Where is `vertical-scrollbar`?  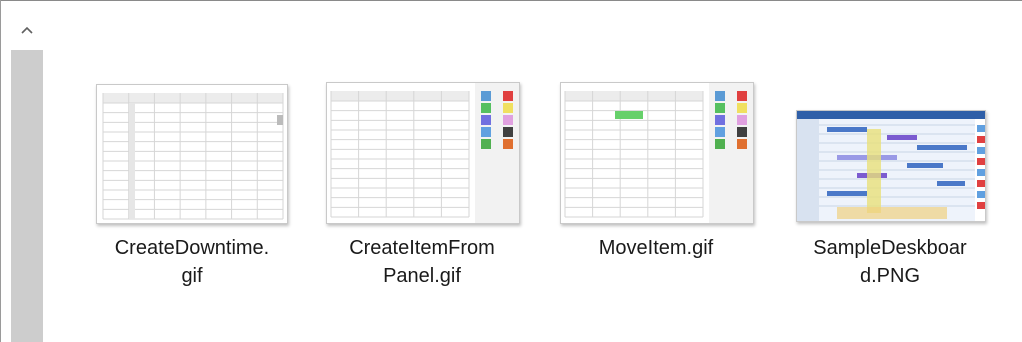 vertical-scrollbar is located at coordinates (27, 178).